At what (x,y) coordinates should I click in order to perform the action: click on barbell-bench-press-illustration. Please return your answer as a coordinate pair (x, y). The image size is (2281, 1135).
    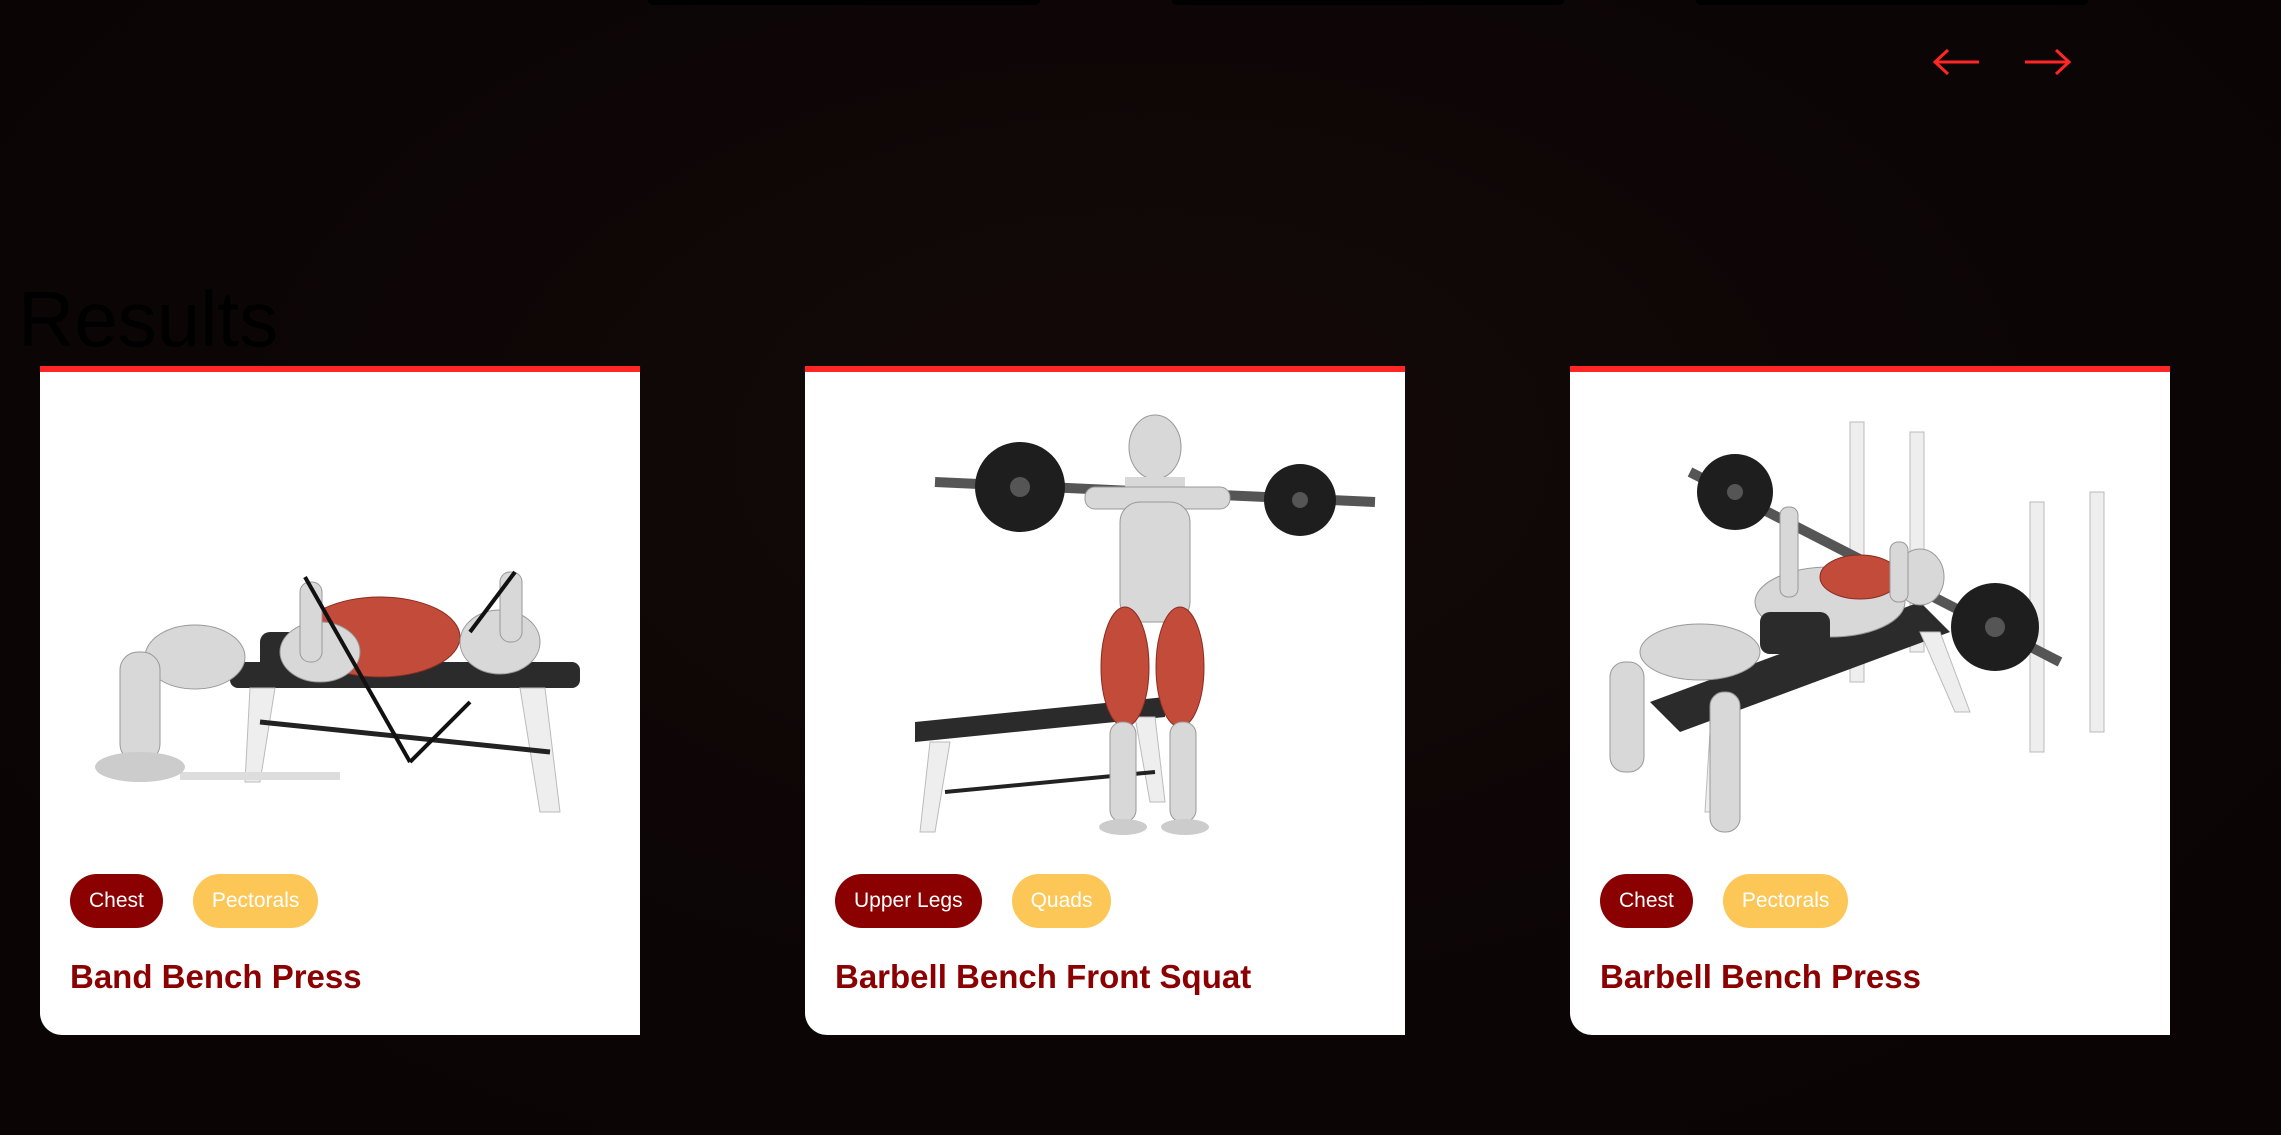
    Looking at the image, I should click on (1870, 627).